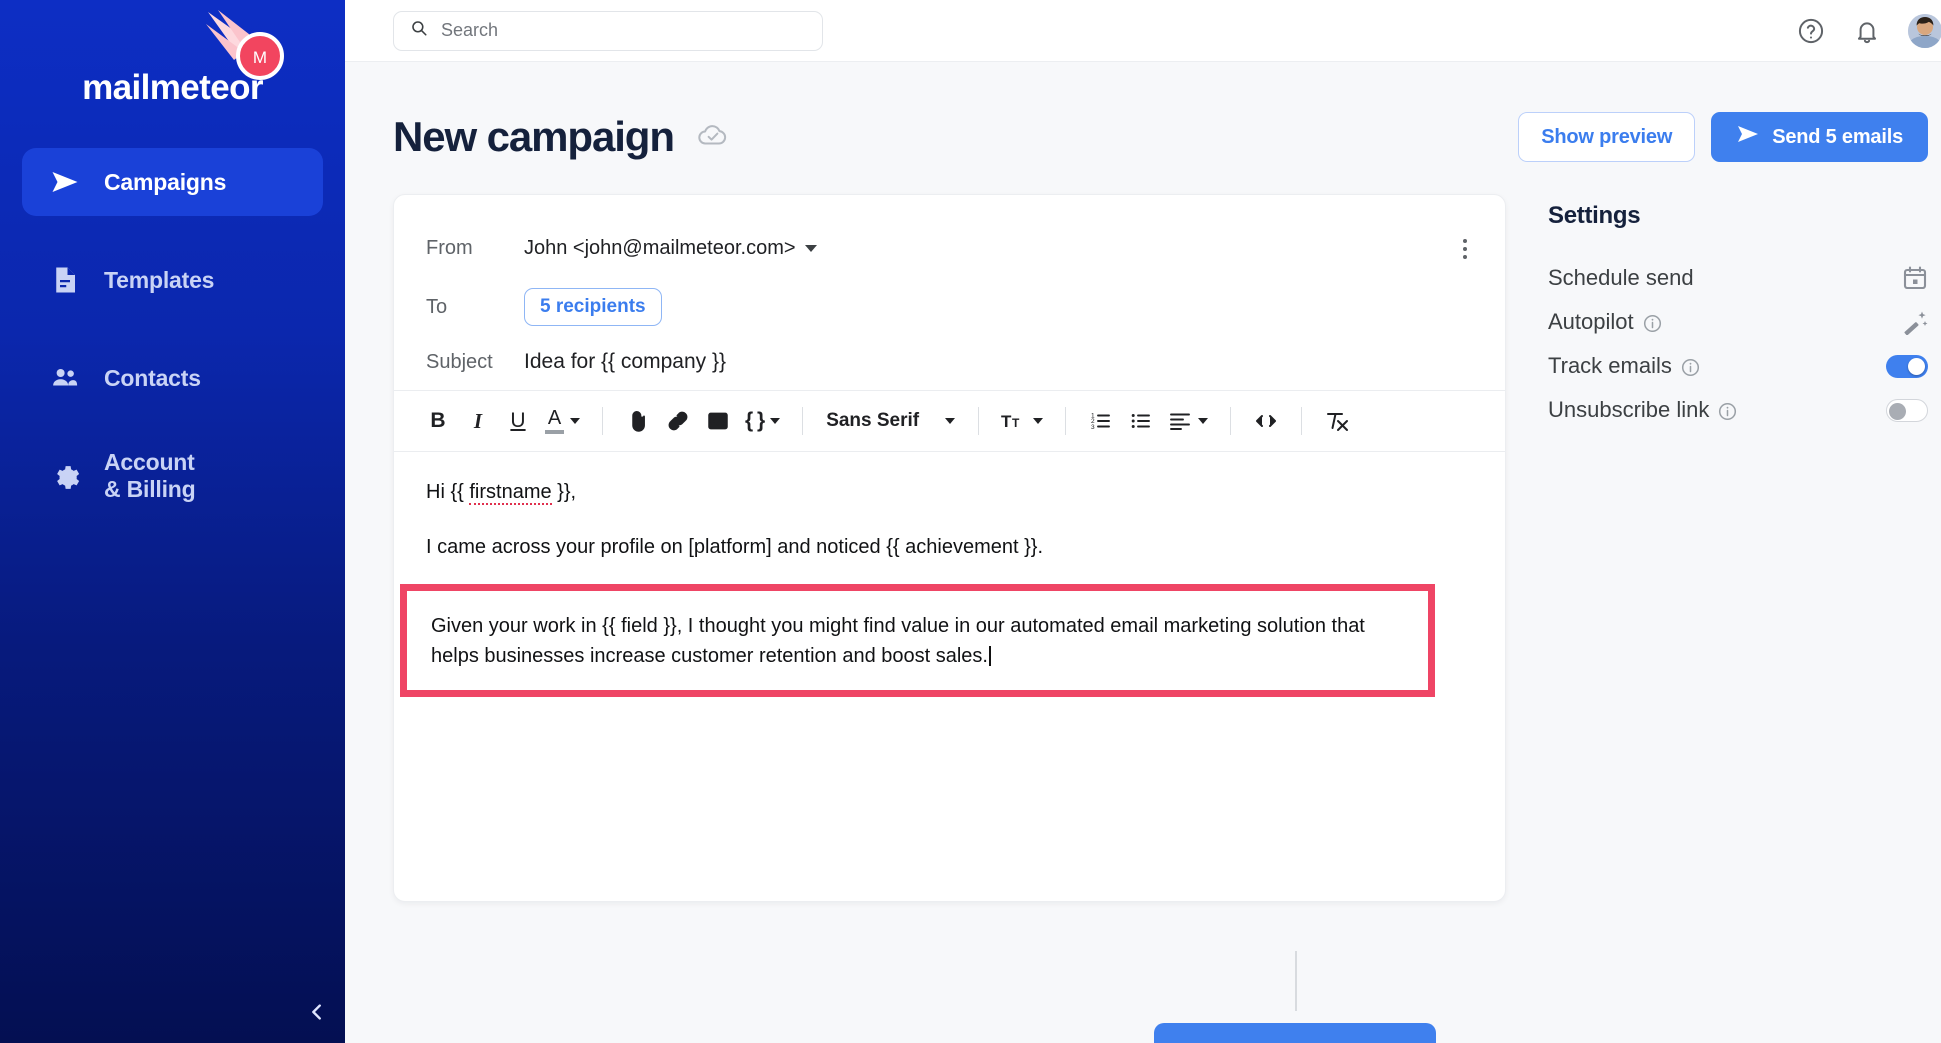  What do you see at coordinates (562, 421) in the screenshot?
I see `text-color-button: A` at bounding box center [562, 421].